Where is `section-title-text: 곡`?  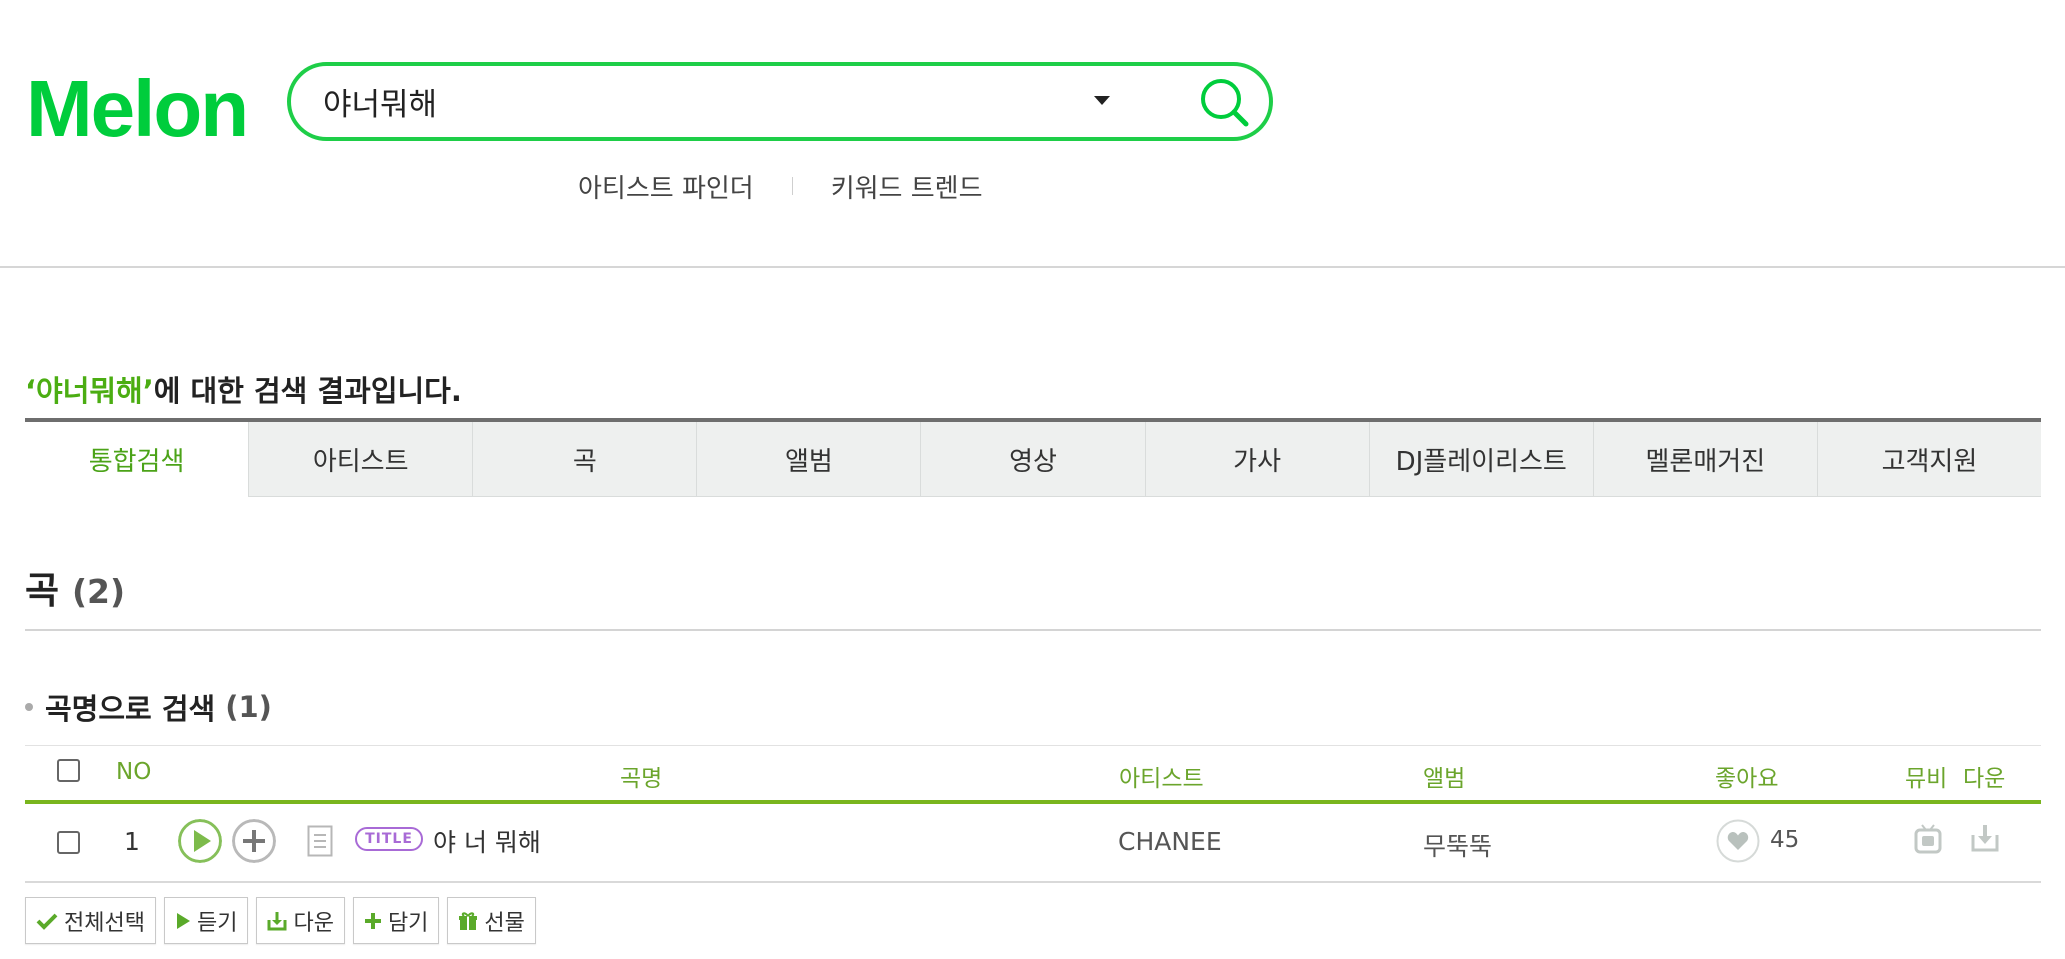
section-title-text: 곡 is located at coordinates (42, 590).